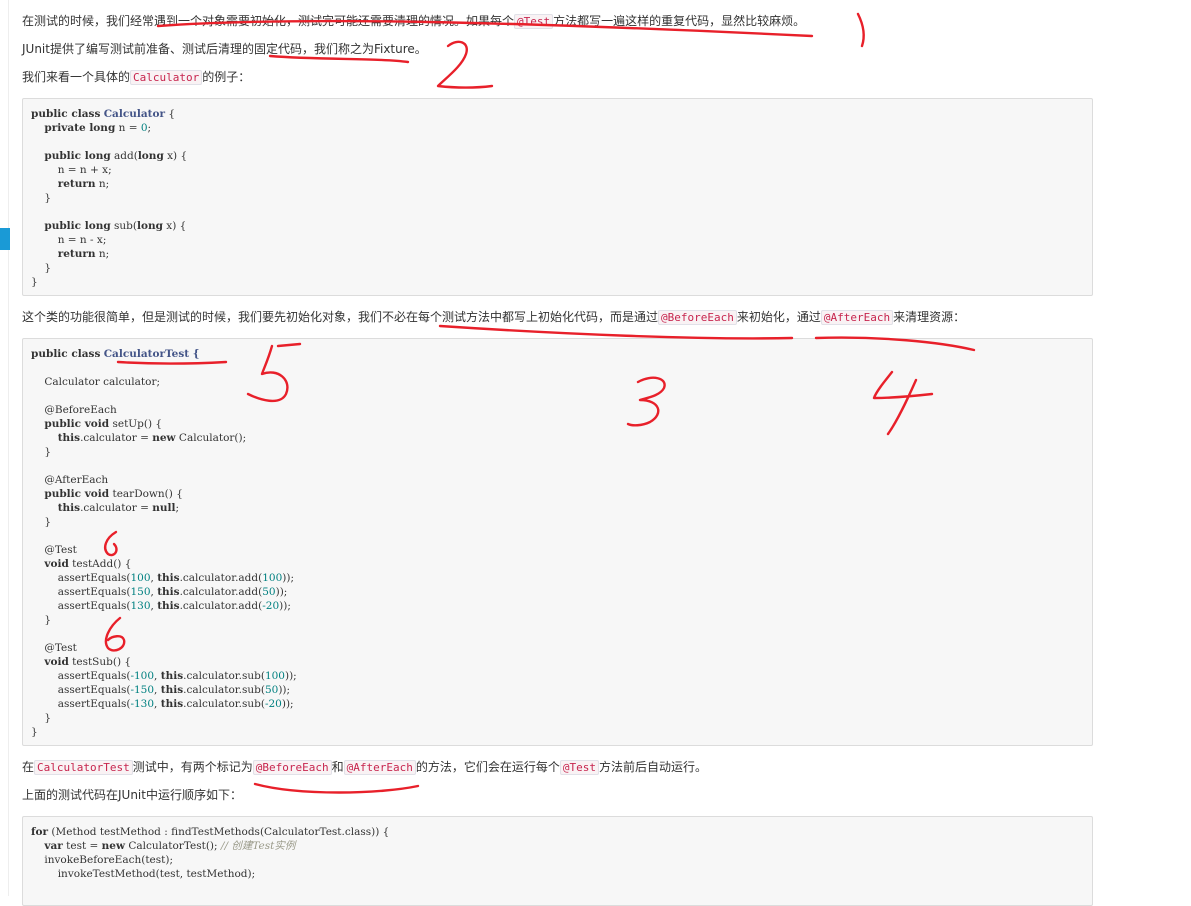 This screenshot has width=1191, height=906. What do you see at coordinates (292, 767) in the screenshot?
I see `inline-code-beforeeach-2: @BeforeEach` at bounding box center [292, 767].